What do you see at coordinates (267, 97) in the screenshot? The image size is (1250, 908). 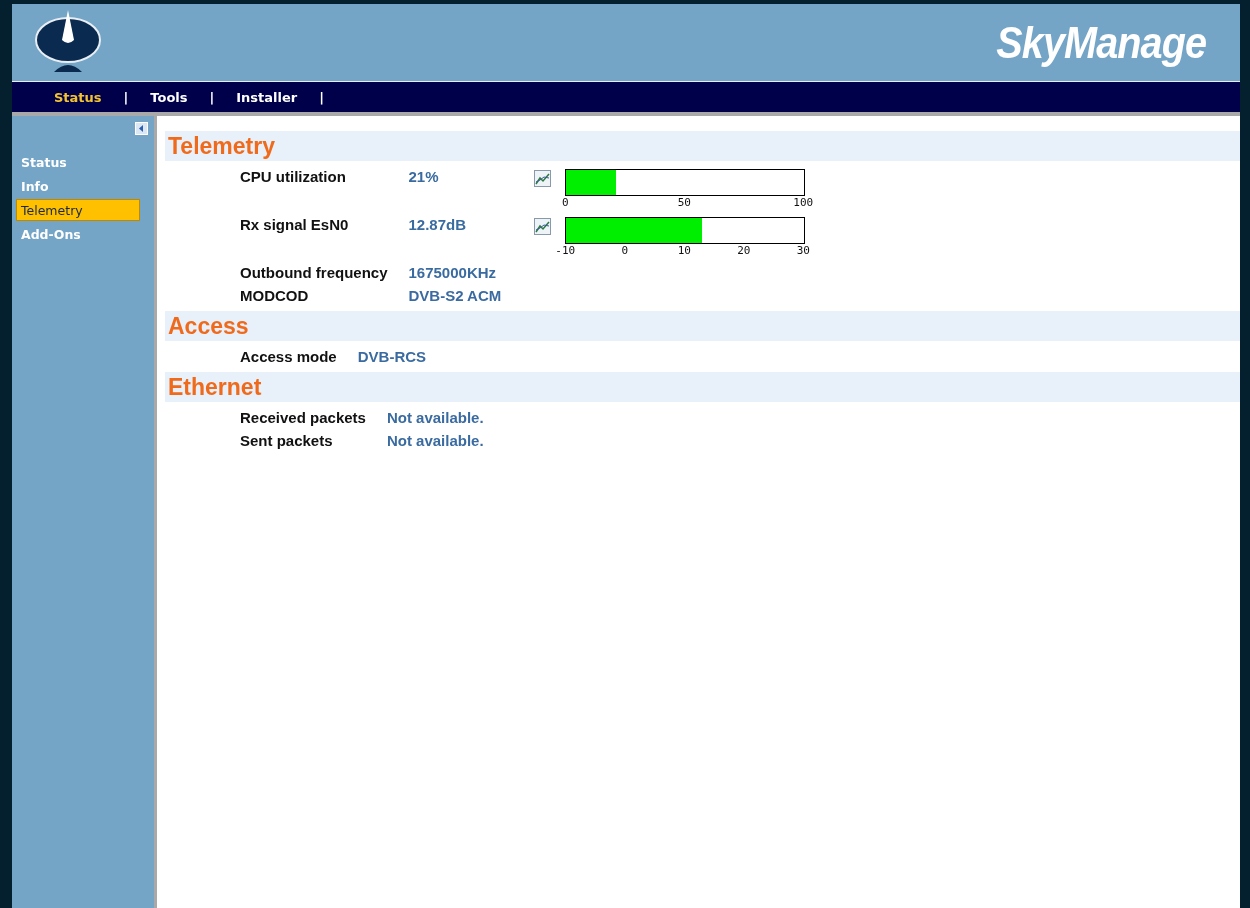 I see `nav-tab: Installer` at bounding box center [267, 97].